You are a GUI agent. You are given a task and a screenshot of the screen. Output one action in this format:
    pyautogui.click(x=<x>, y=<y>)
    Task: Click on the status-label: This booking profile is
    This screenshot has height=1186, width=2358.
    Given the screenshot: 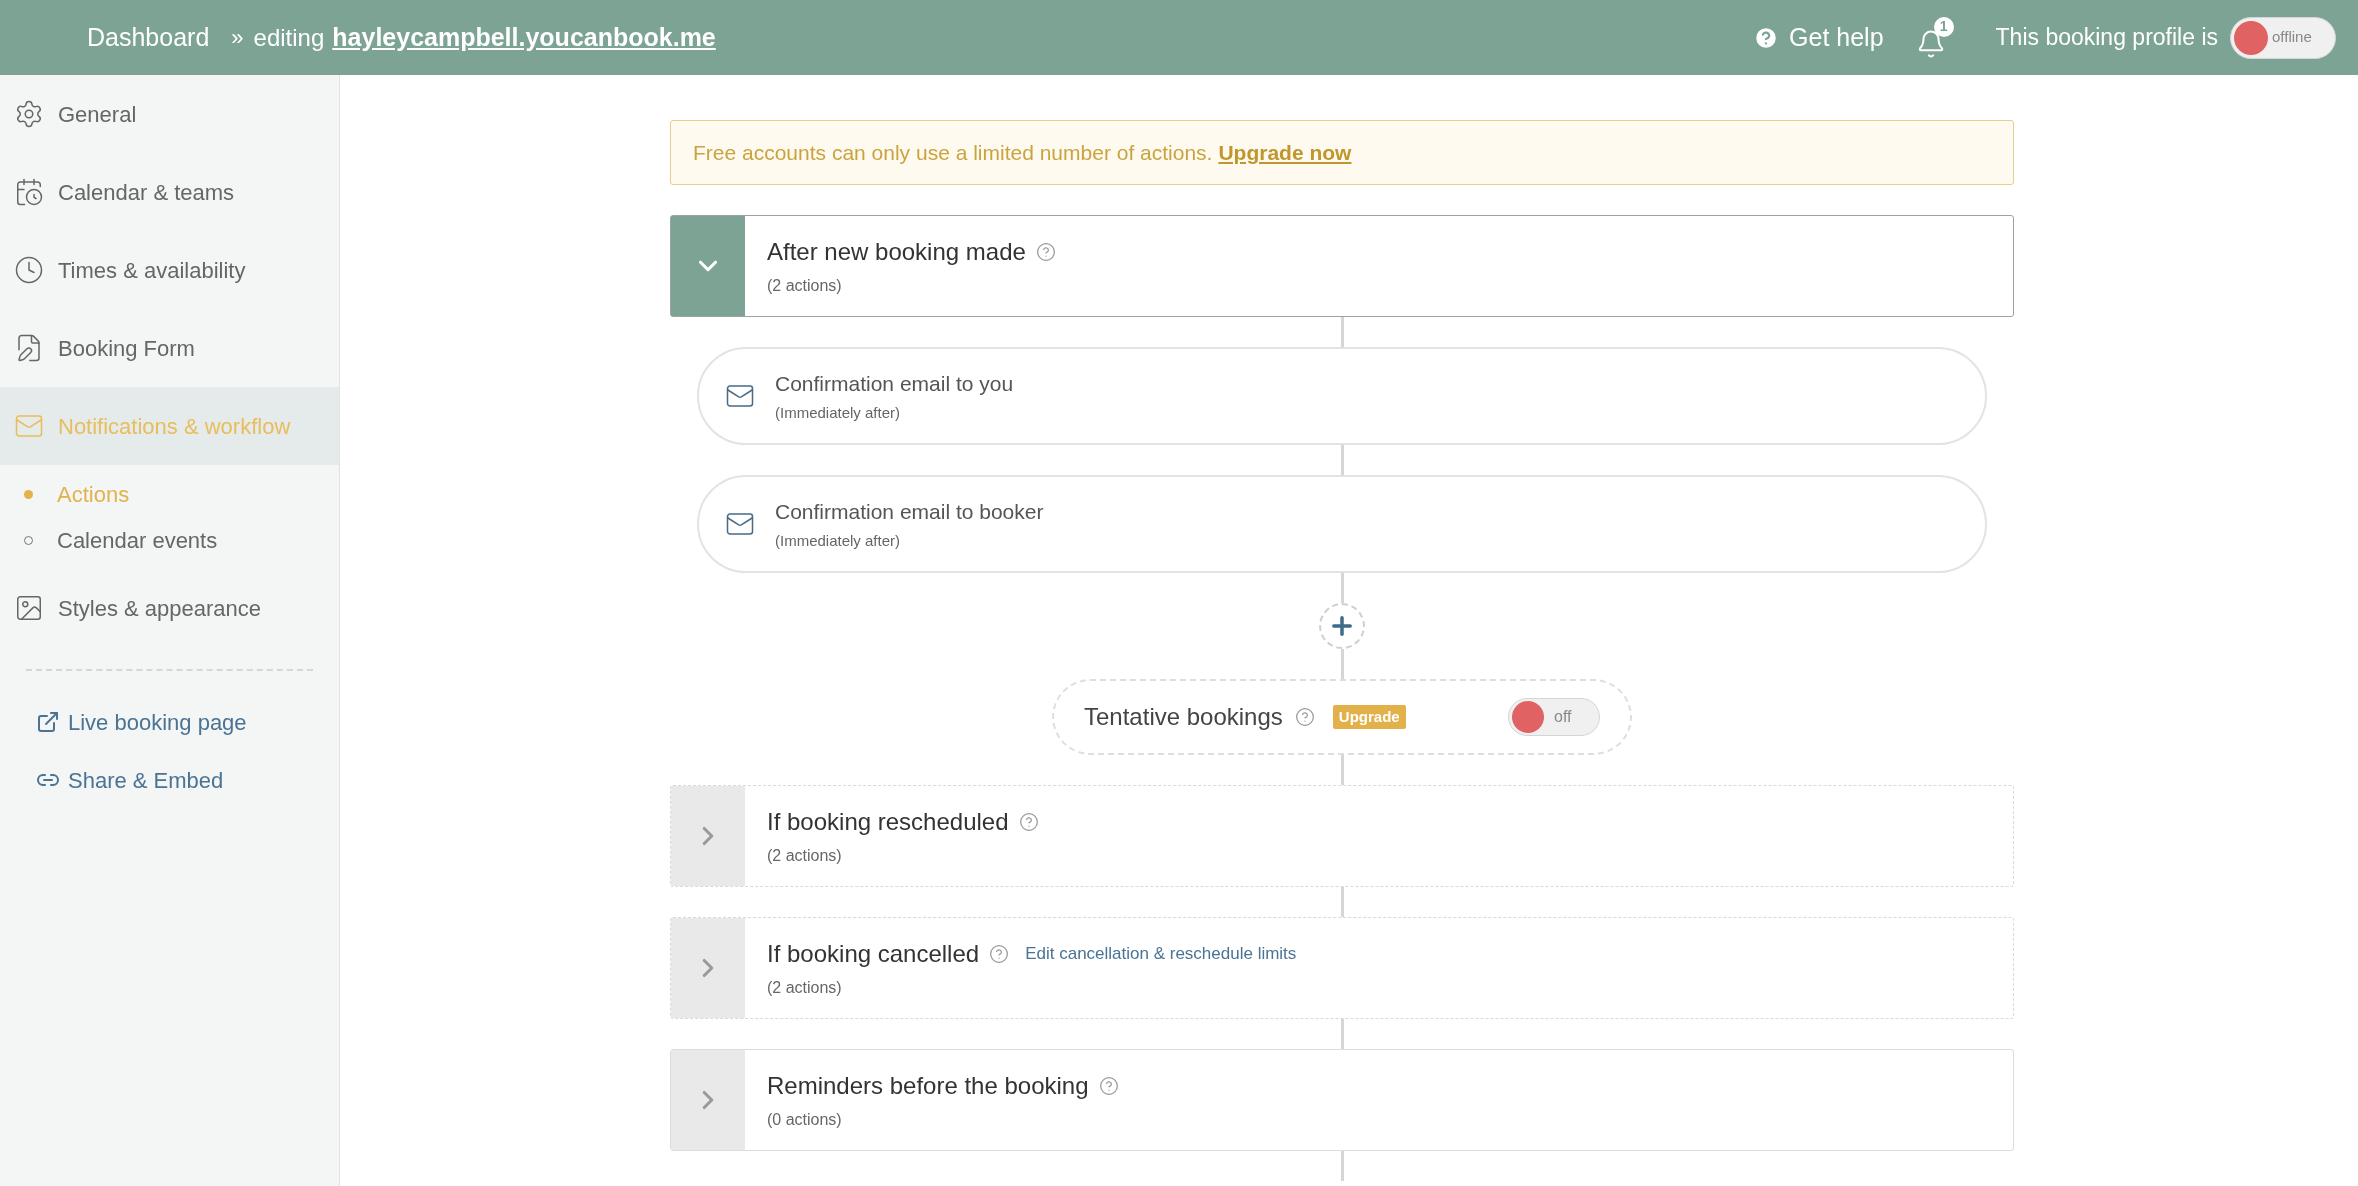 What is the action you would take?
    pyautogui.click(x=2106, y=38)
    